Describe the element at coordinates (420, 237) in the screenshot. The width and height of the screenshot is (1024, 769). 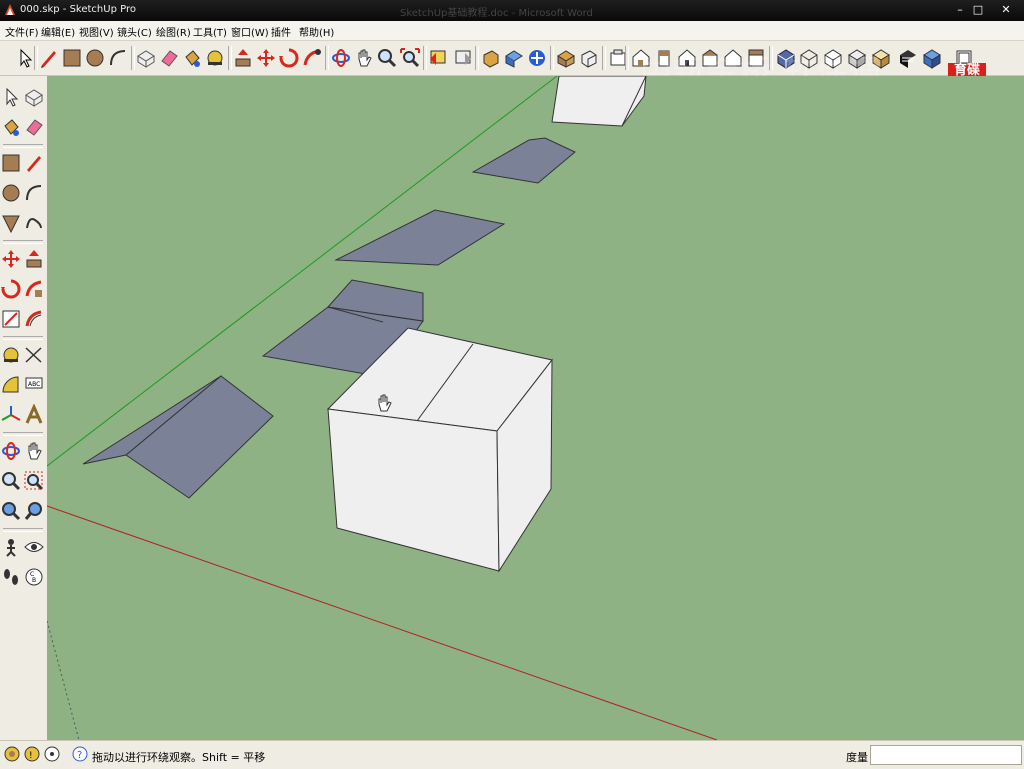
I see `gray-face-medium` at that location.